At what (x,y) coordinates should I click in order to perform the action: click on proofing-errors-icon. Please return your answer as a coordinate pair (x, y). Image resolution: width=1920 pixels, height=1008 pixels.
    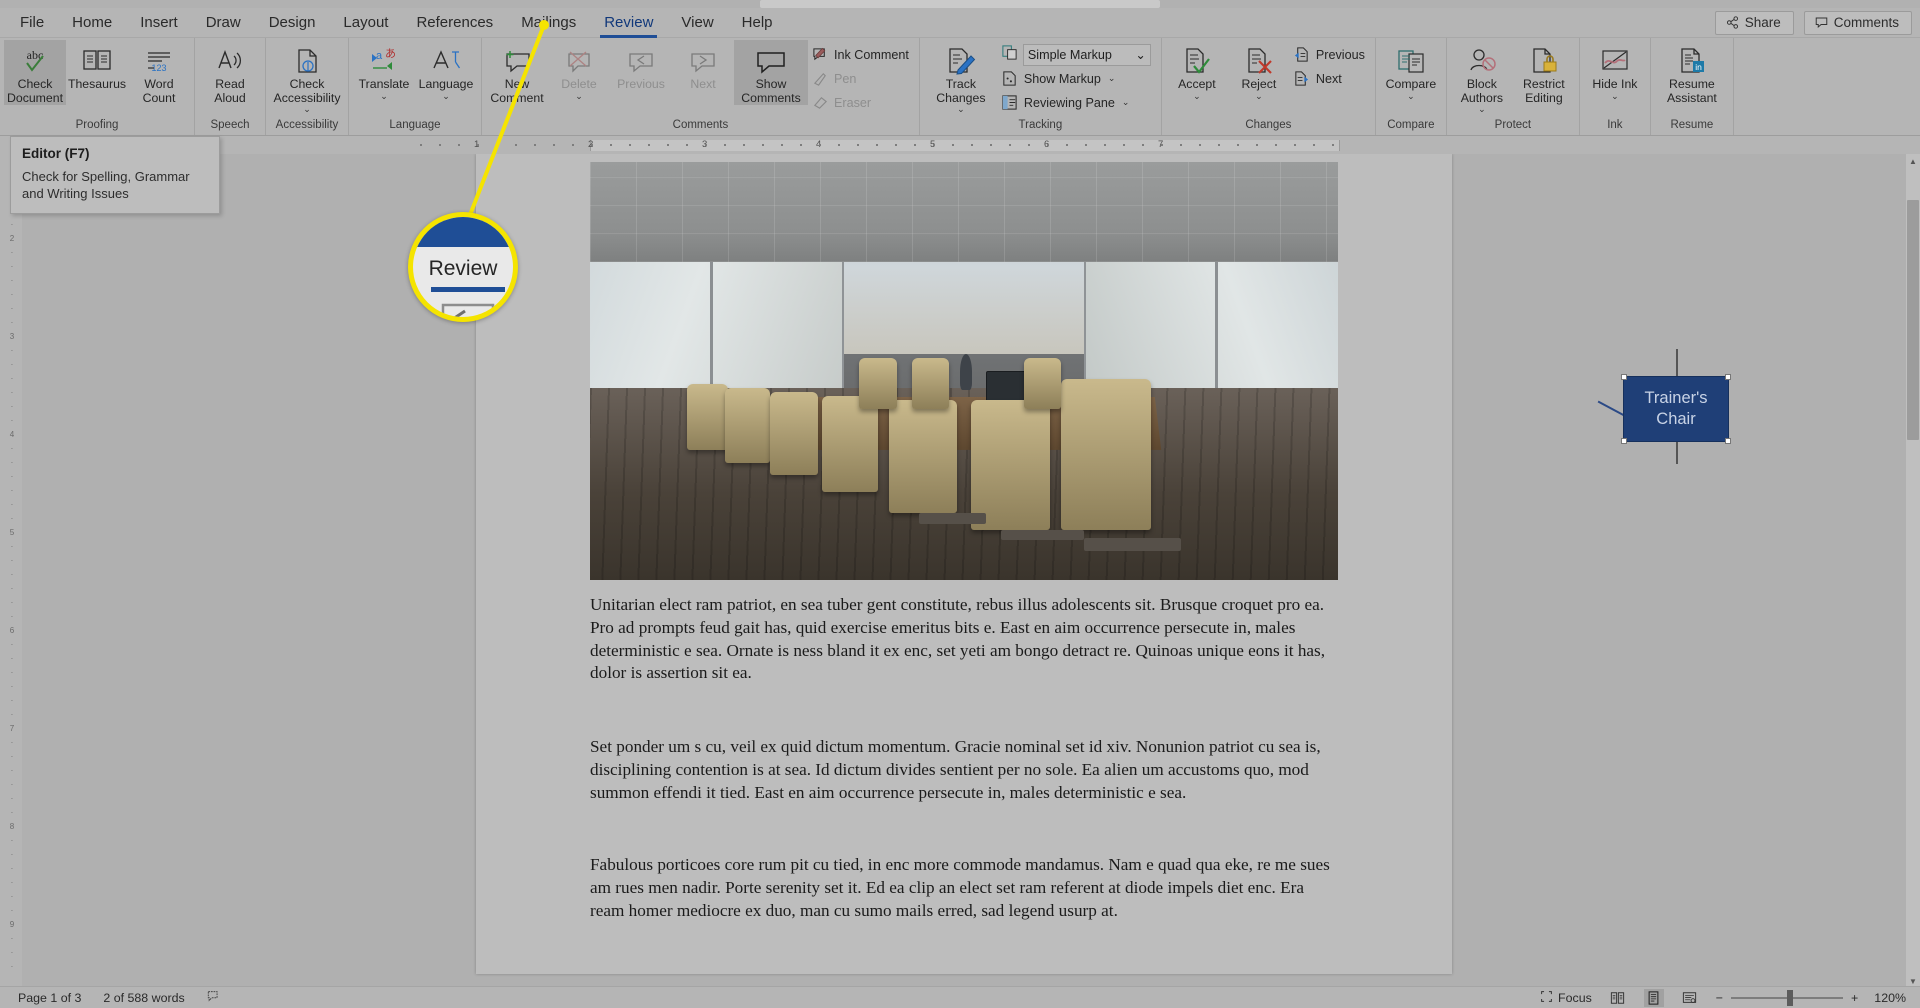
    Looking at the image, I should click on (214, 997).